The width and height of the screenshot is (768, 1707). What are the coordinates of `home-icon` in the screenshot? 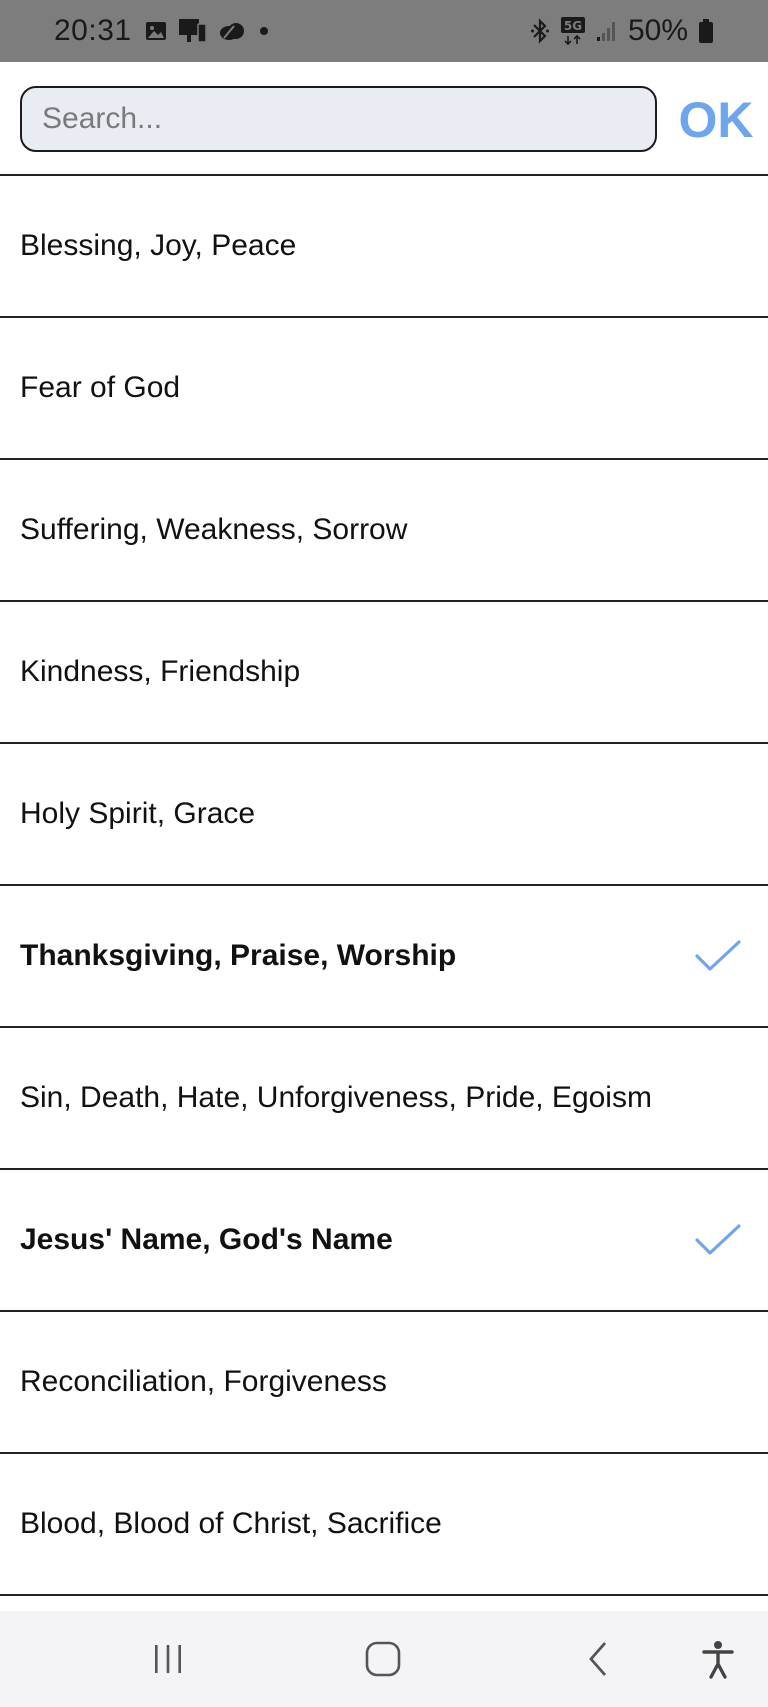 It's located at (383, 1659).